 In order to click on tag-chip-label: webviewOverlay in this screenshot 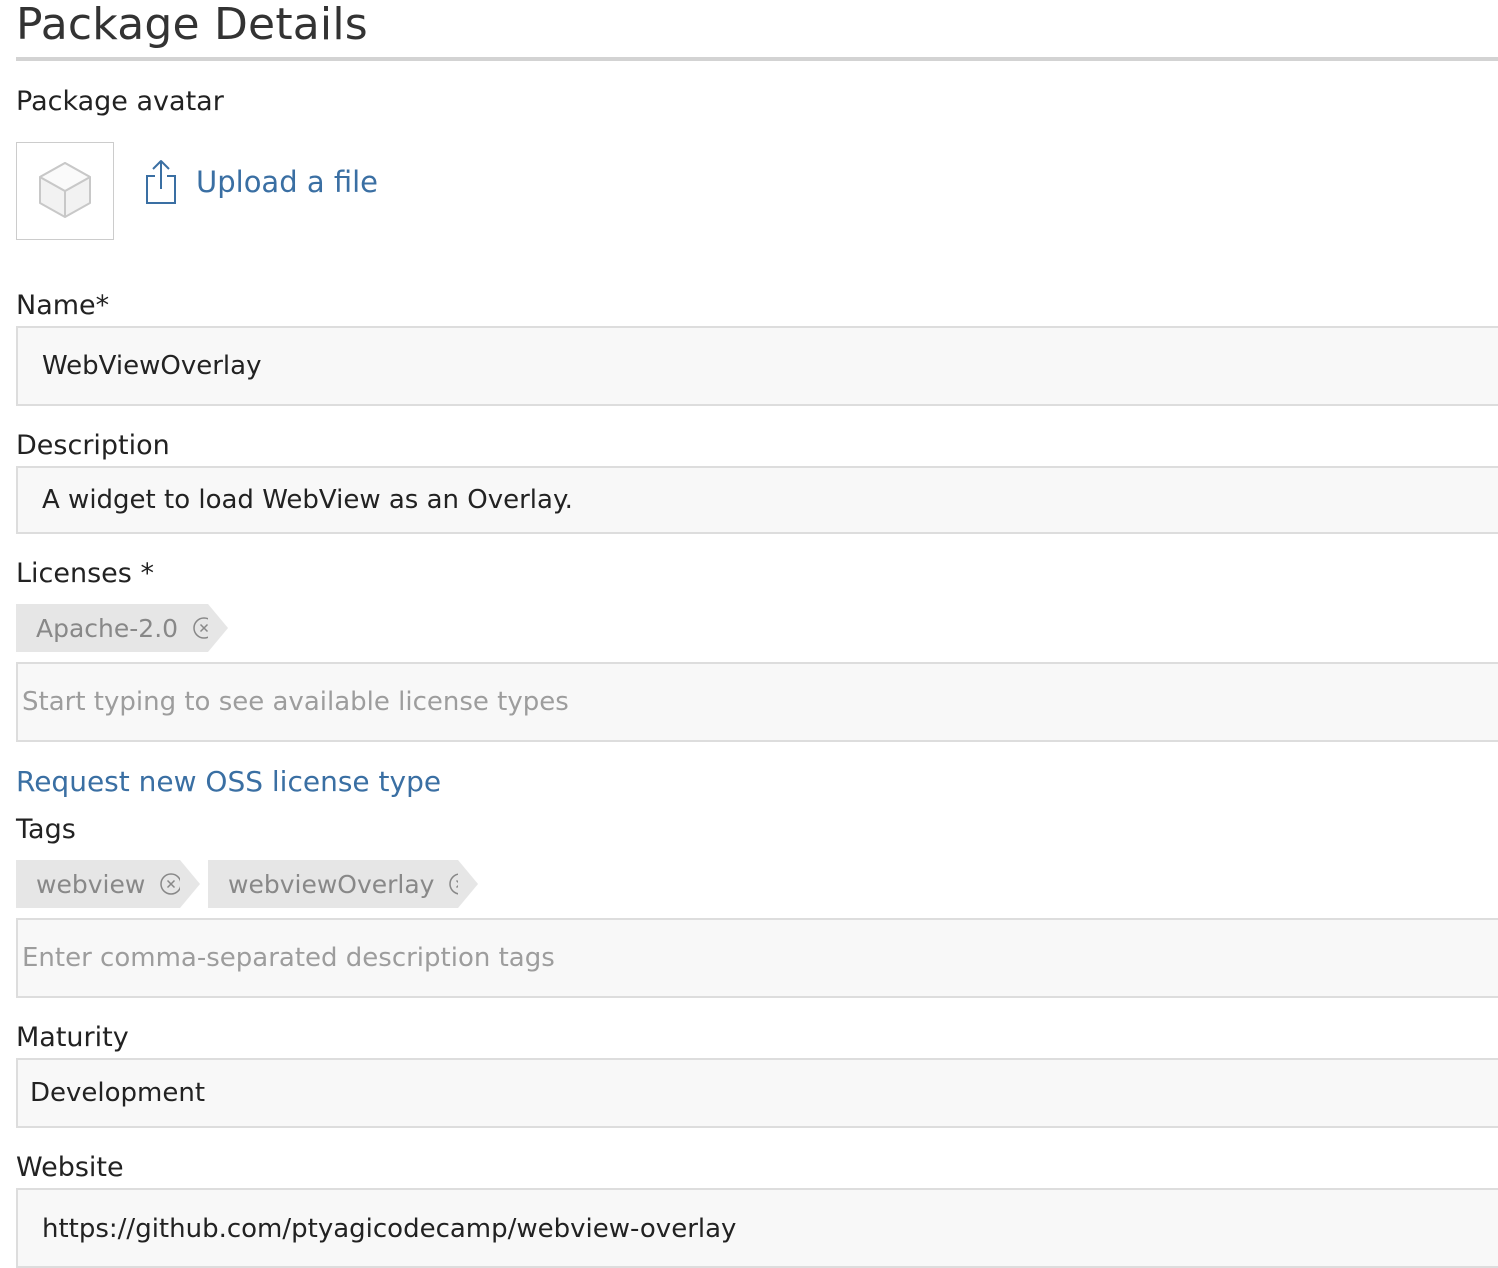, I will do `click(331, 884)`.